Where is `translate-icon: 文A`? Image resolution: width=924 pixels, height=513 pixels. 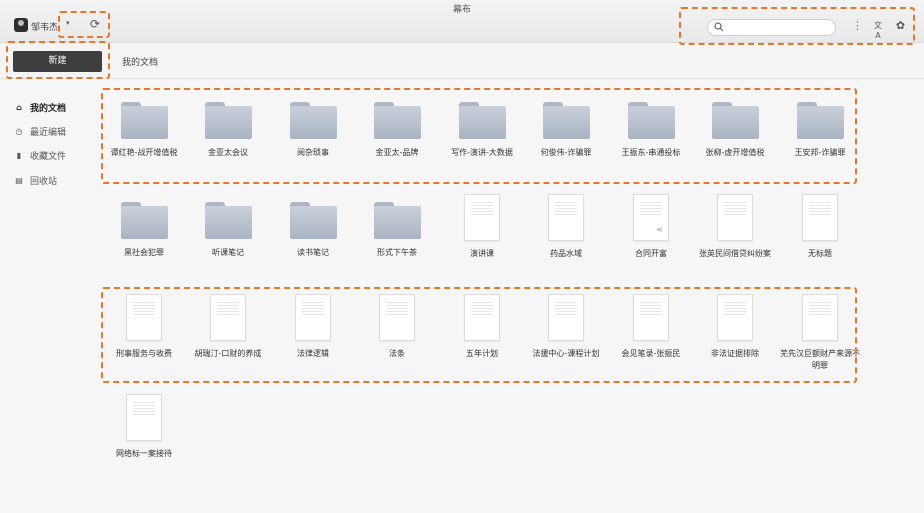 translate-icon: 文A is located at coordinates (878, 30).